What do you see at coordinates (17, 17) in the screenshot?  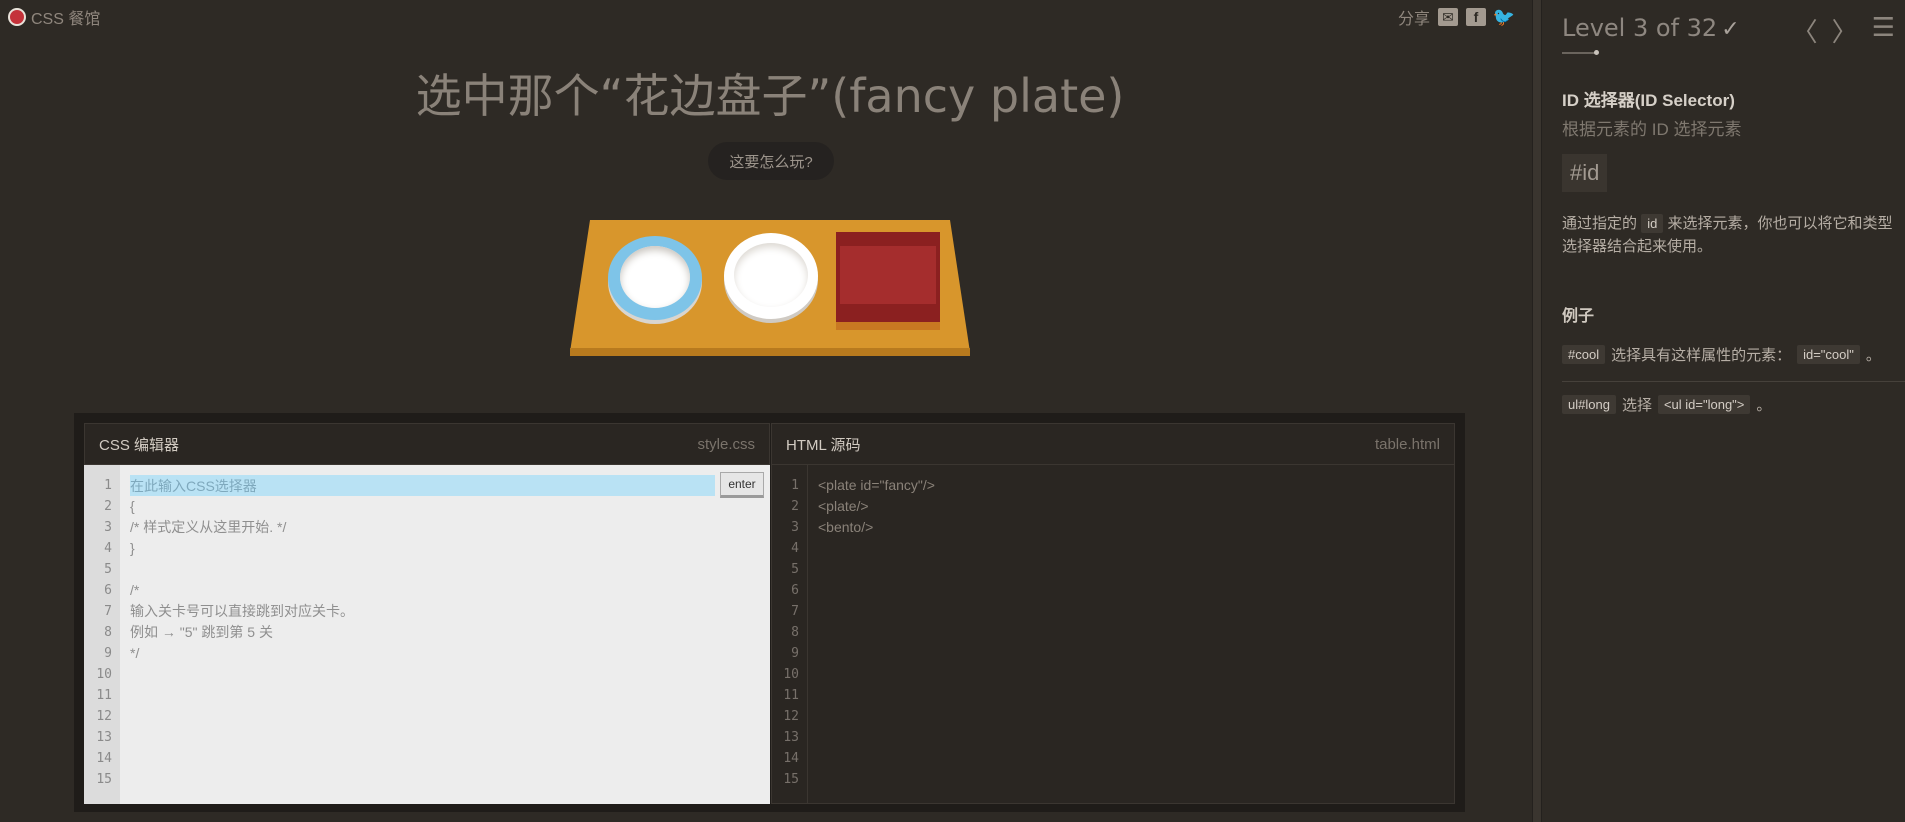 I see `restaurant-logo-icon` at bounding box center [17, 17].